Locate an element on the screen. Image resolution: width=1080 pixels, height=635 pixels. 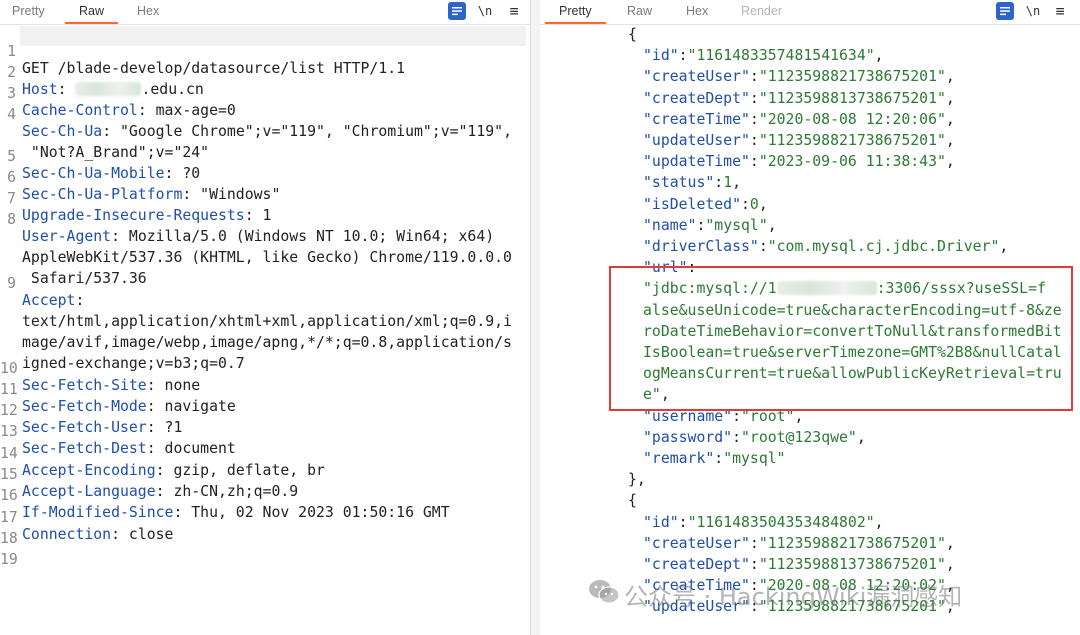
json-value: "2023-09-06 11:38:43" is located at coordinates (852, 162).